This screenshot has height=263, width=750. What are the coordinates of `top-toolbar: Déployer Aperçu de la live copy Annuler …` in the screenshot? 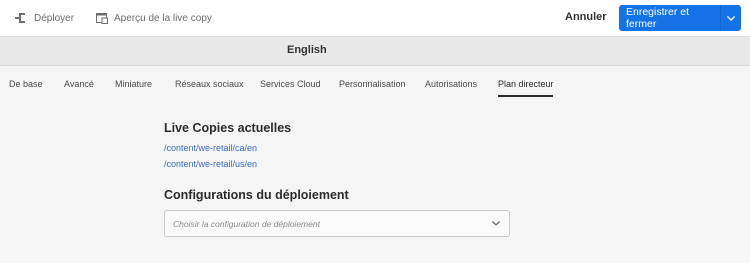 It's located at (375, 18).